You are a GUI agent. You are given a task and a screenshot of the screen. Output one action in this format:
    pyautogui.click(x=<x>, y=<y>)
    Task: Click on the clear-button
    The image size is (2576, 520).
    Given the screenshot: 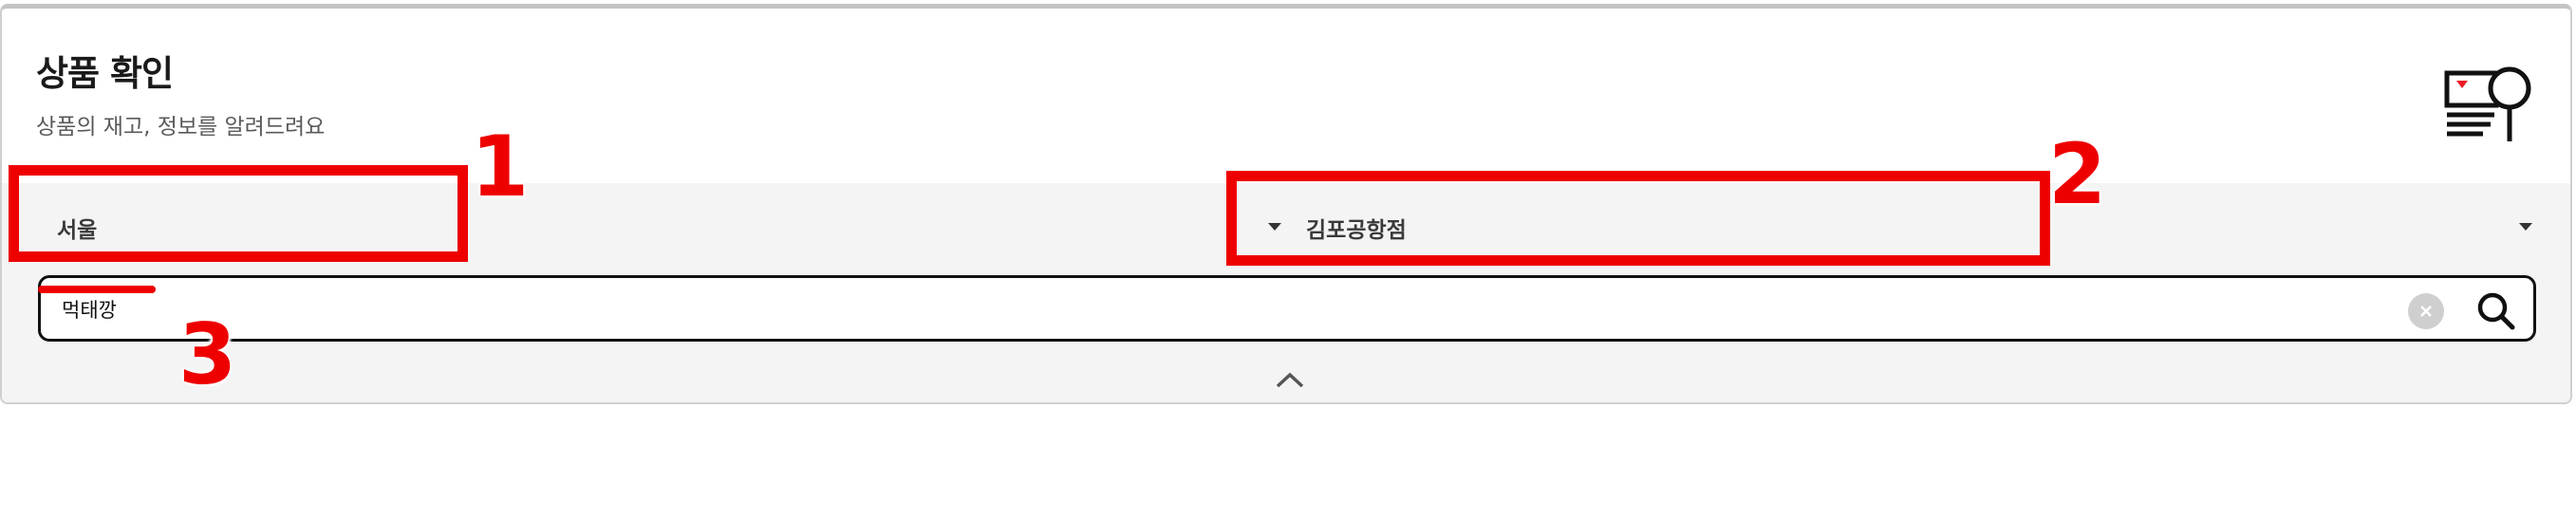 What is the action you would take?
    pyautogui.click(x=2426, y=311)
    